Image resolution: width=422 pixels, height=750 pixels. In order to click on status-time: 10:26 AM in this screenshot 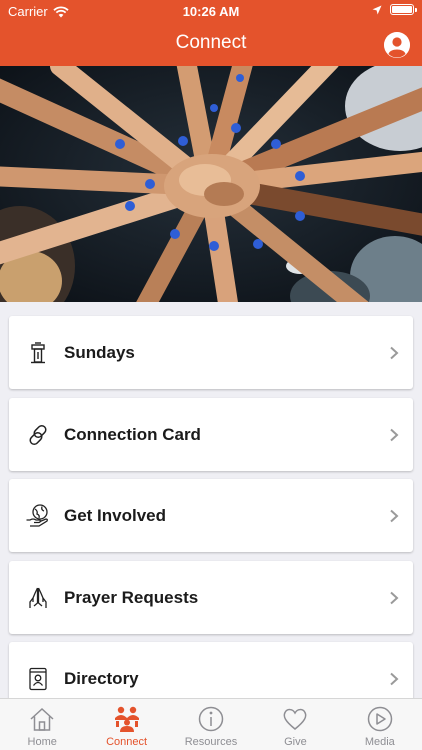, I will do `click(211, 11)`.